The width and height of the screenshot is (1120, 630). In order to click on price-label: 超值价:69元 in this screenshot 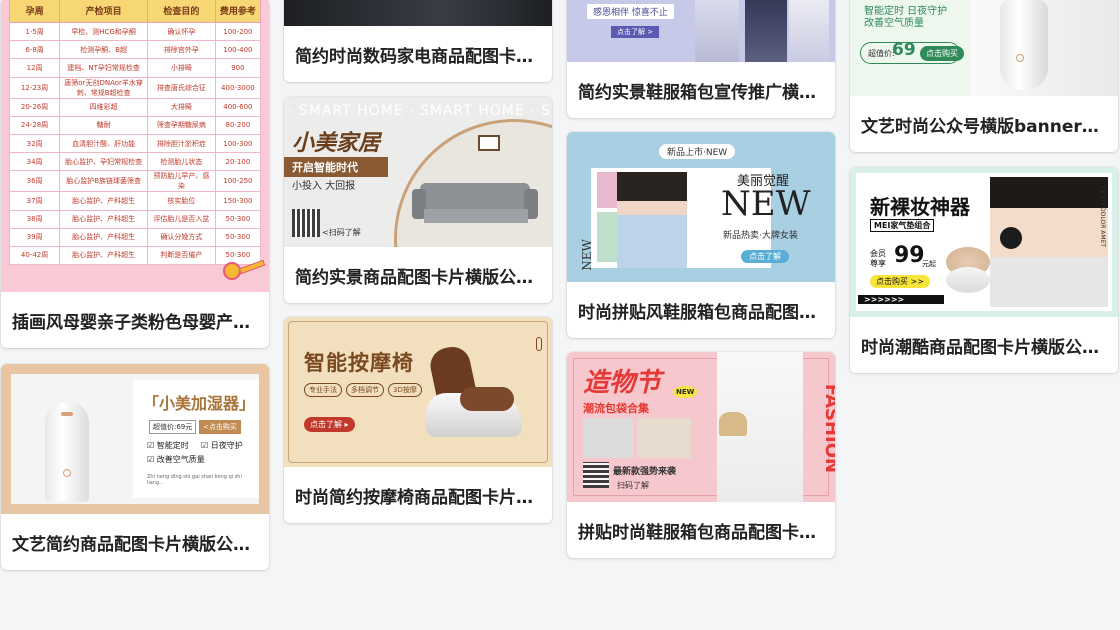, I will do `click(173, 427)`.